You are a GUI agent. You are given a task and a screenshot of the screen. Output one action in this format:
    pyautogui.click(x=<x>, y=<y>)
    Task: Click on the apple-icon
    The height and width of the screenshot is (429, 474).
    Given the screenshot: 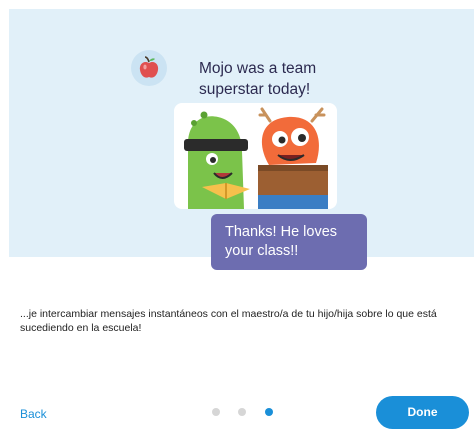 What is the action you would take?
    pyautogui.click(x=149, y=67)
    